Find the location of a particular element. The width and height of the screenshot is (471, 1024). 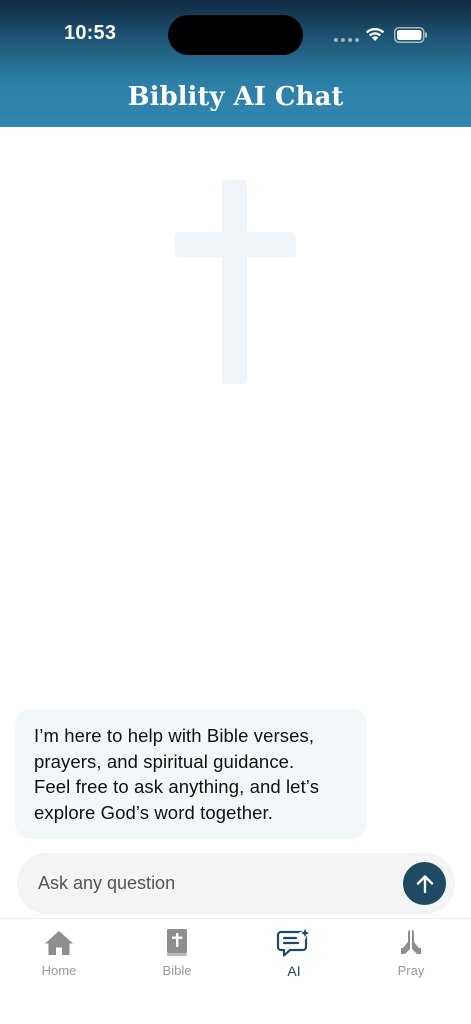

arrow-up-icon is located at coordinates (424, 883).